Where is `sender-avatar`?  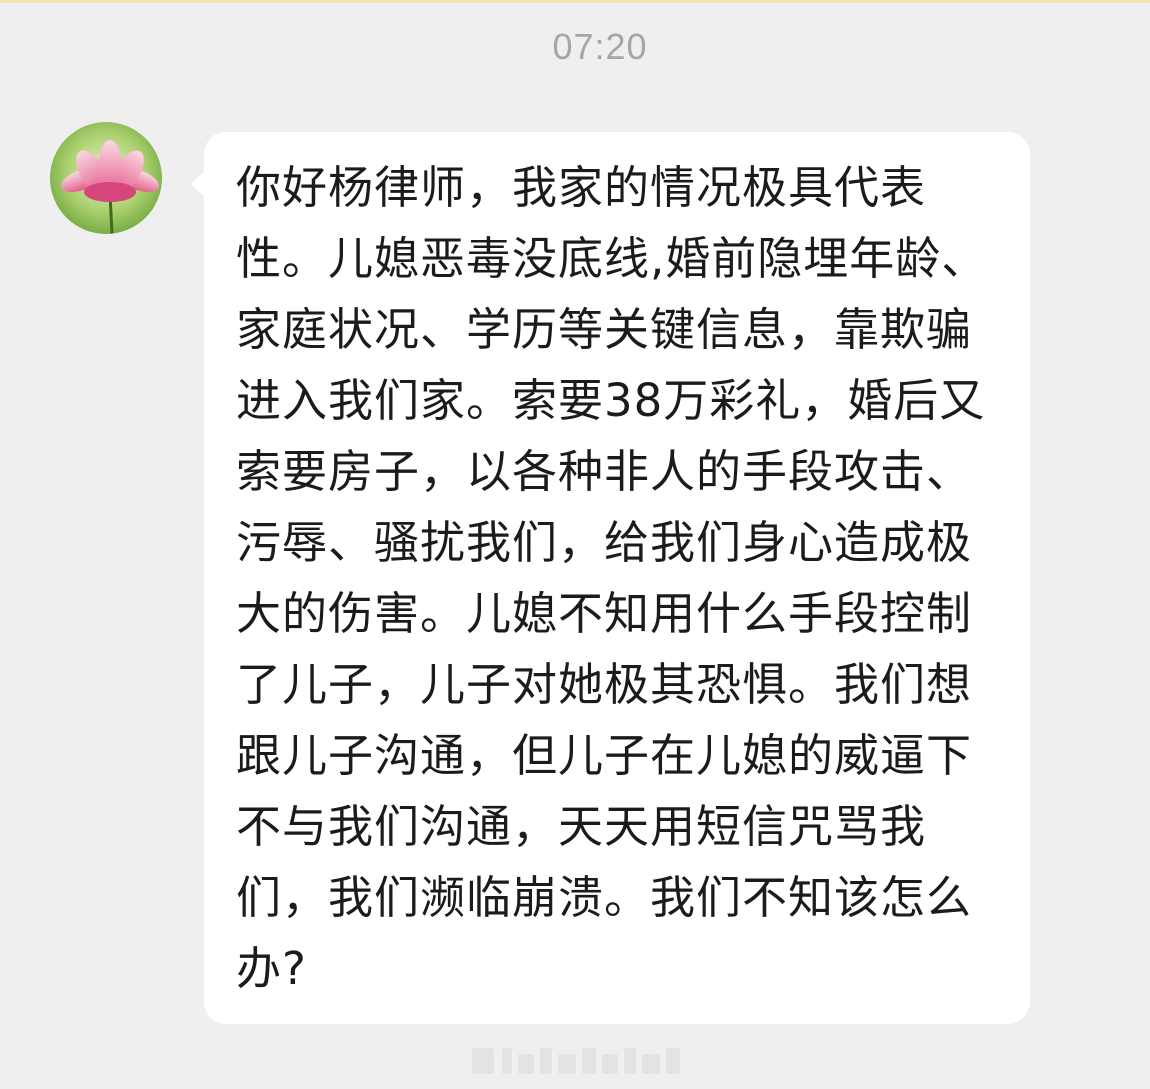 sender-avatar is located at coordinates (106, 178).